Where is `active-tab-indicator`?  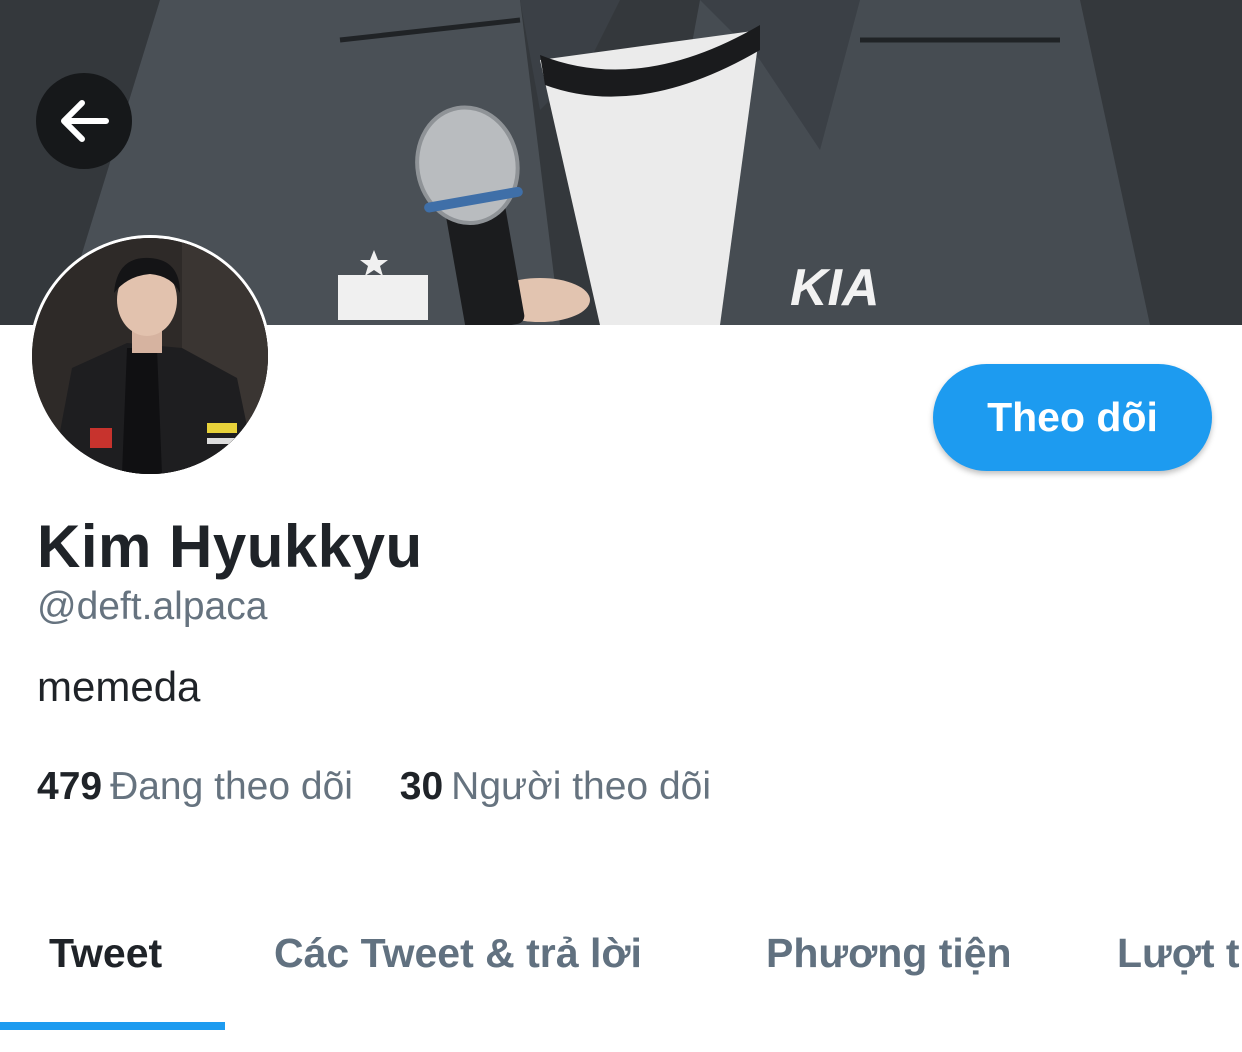 active-tab-indicator is located at coordinates (112, 1026).